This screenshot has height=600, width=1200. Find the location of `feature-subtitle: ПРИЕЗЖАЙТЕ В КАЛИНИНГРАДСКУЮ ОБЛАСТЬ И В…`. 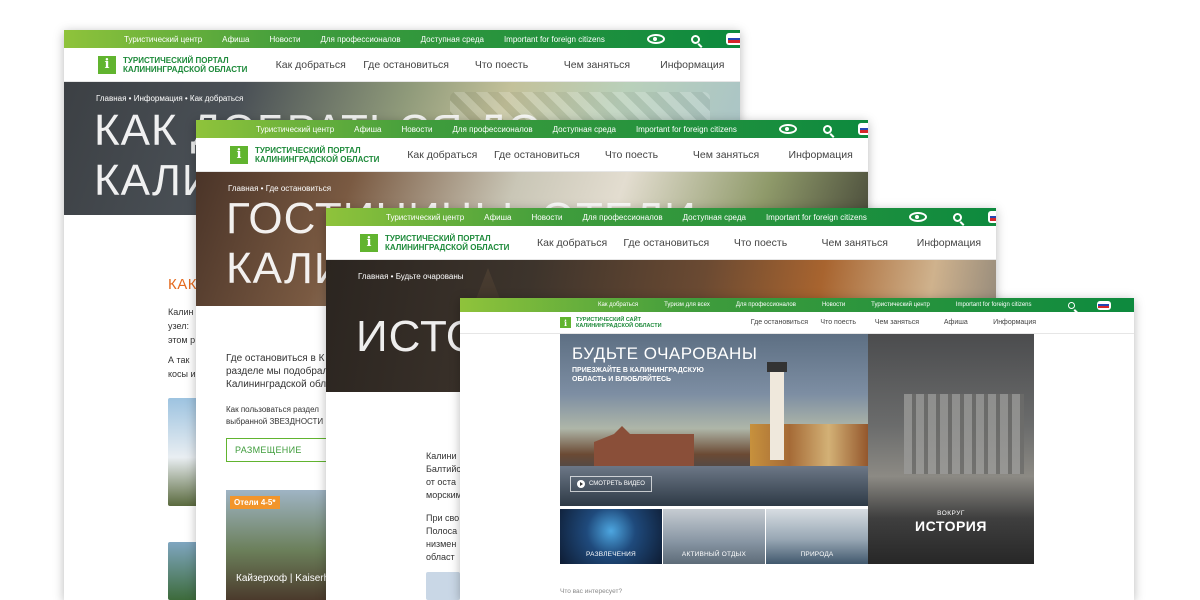

feature-subtitle: ПРИЕЗЖАЙТЕ В КАЛИНИНГРАДСКУЮ ОБЛАСТЬ И В… is located at coordinates (638, 375).